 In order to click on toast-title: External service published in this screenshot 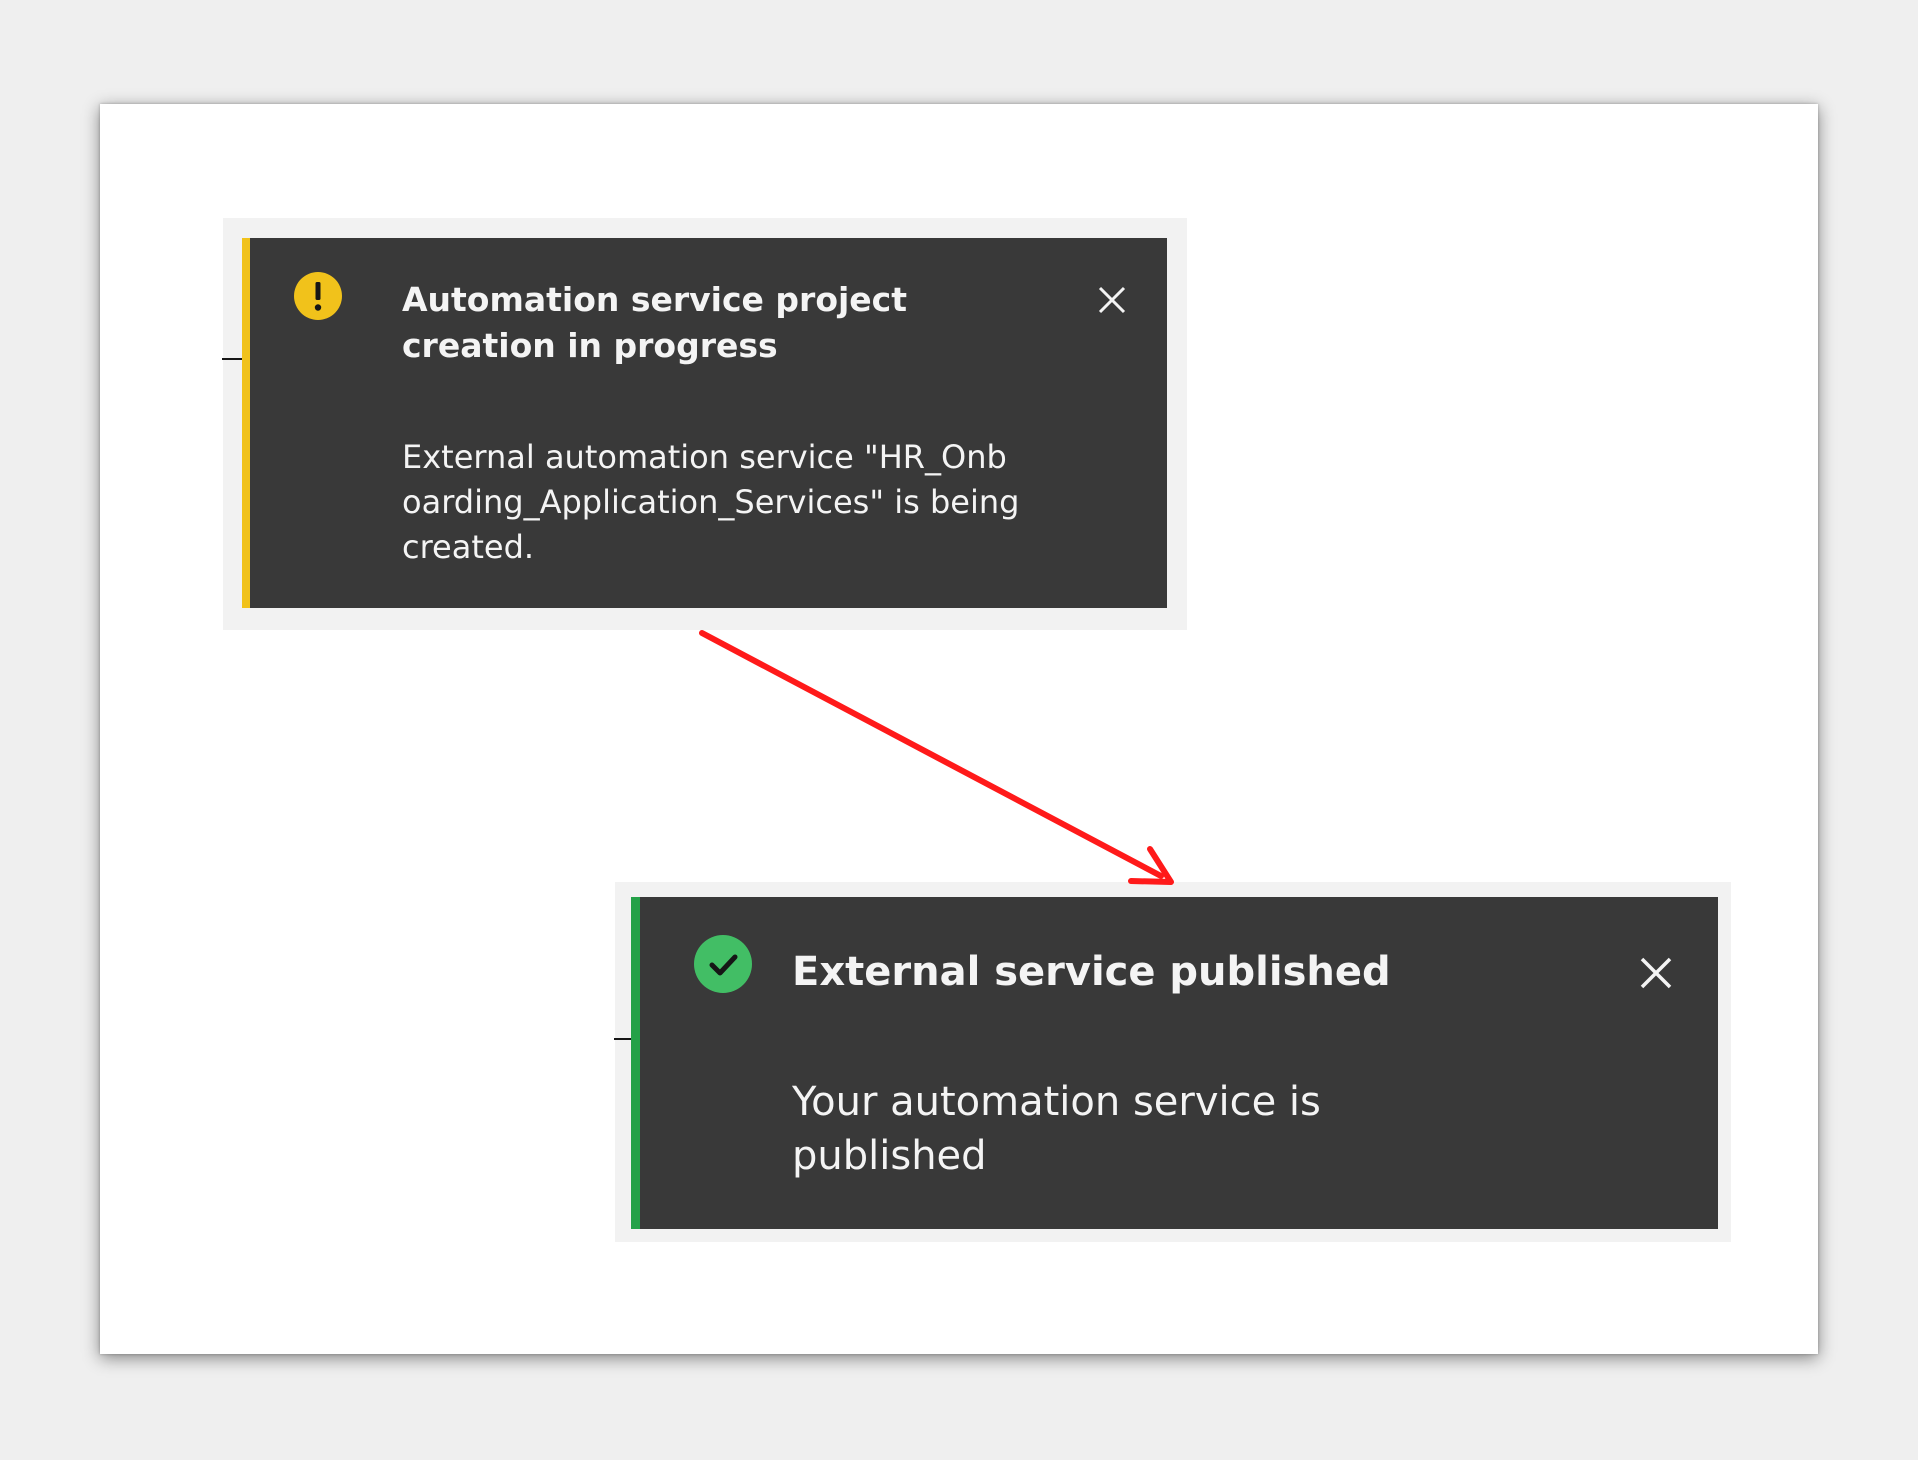, I will do `click(1091, 972)`.